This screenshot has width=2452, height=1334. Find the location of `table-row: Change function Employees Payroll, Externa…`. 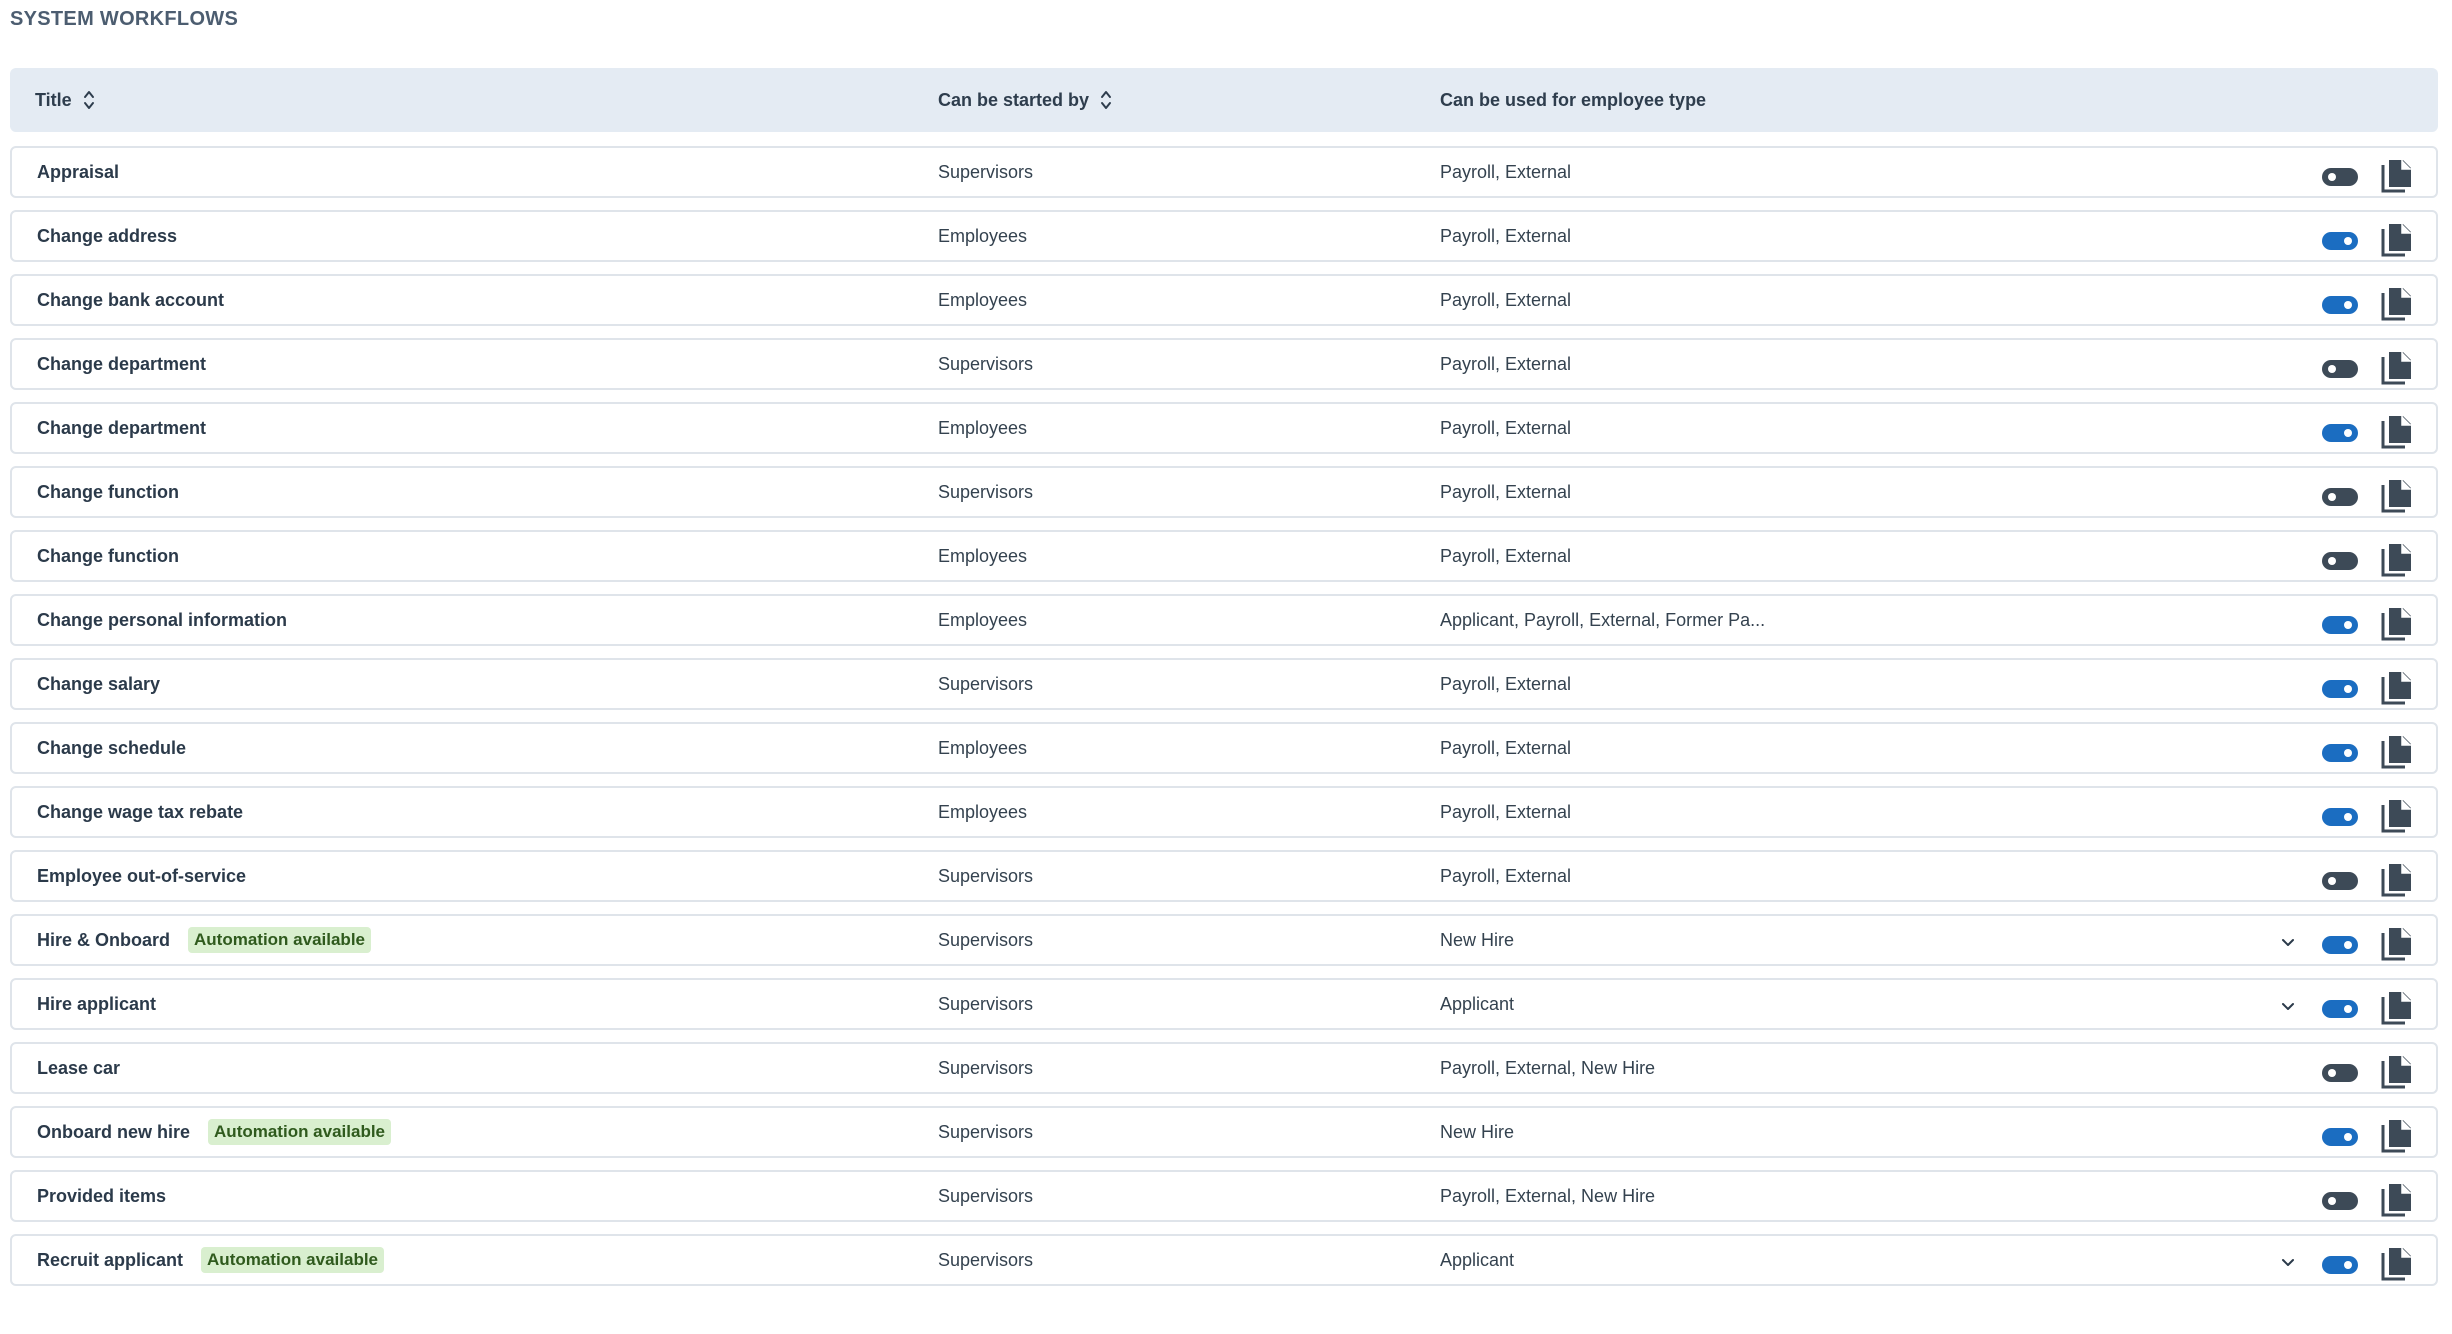

table-row: Change function Employees Payroll, Externa… is located at coordinates (1224, 556).